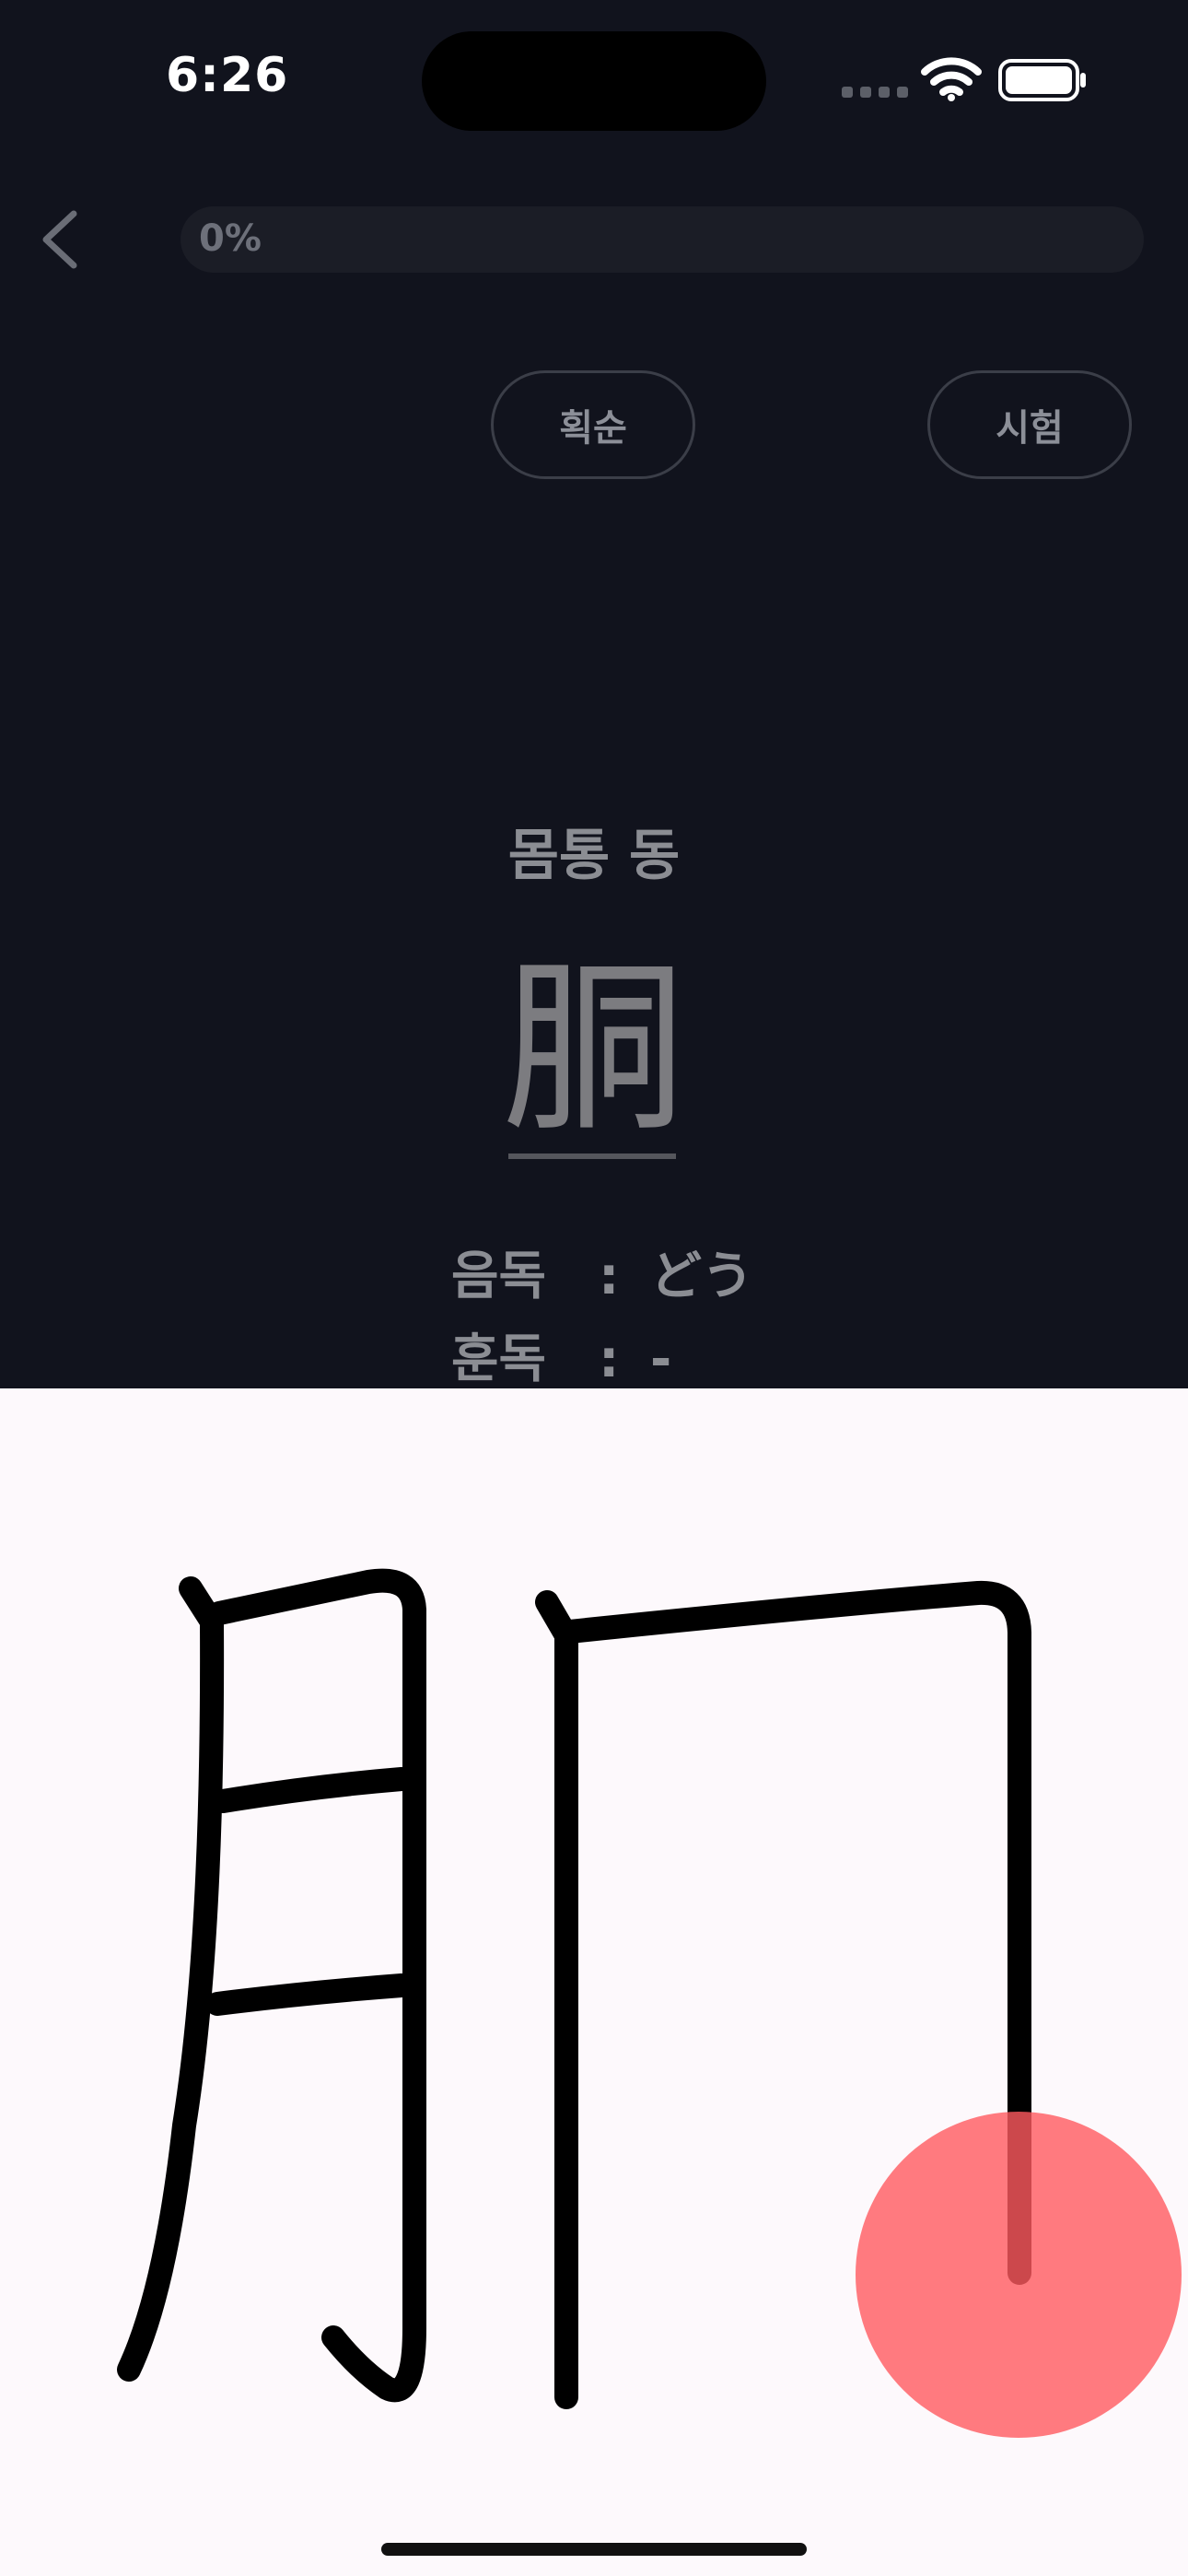 The image size is (1188, 2576). Describe the element at coordinates (499, 1359) in the screenshot. I see `kun-reading-label: 훈독` at that location.